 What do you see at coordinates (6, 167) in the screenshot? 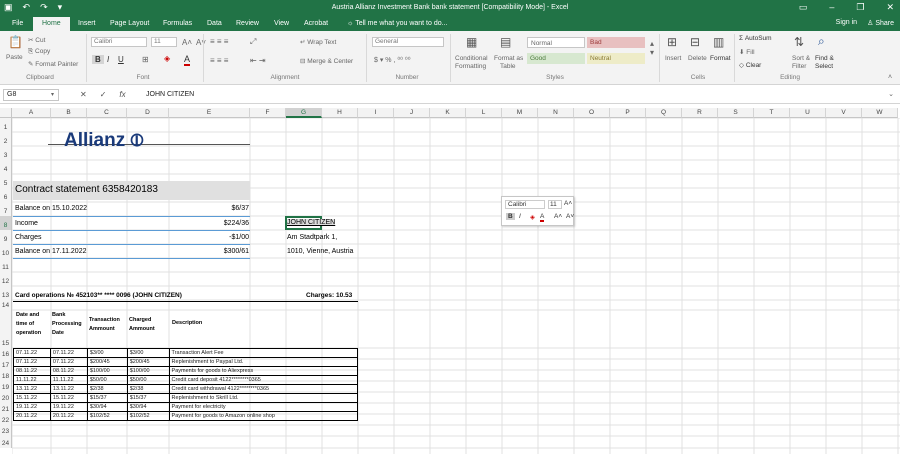
I see `row-header-4: 4` at bounding box center [6, 167].